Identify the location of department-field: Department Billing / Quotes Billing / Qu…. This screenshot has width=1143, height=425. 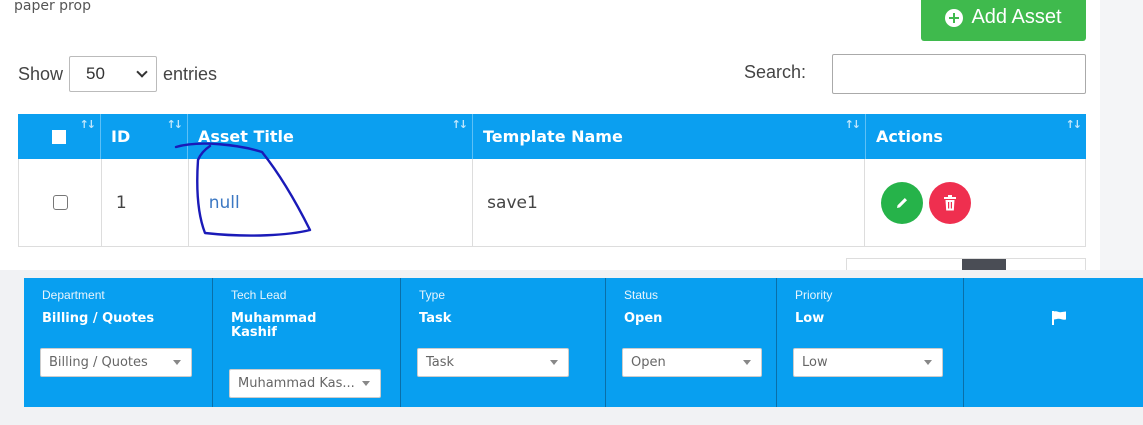
(118, 342).